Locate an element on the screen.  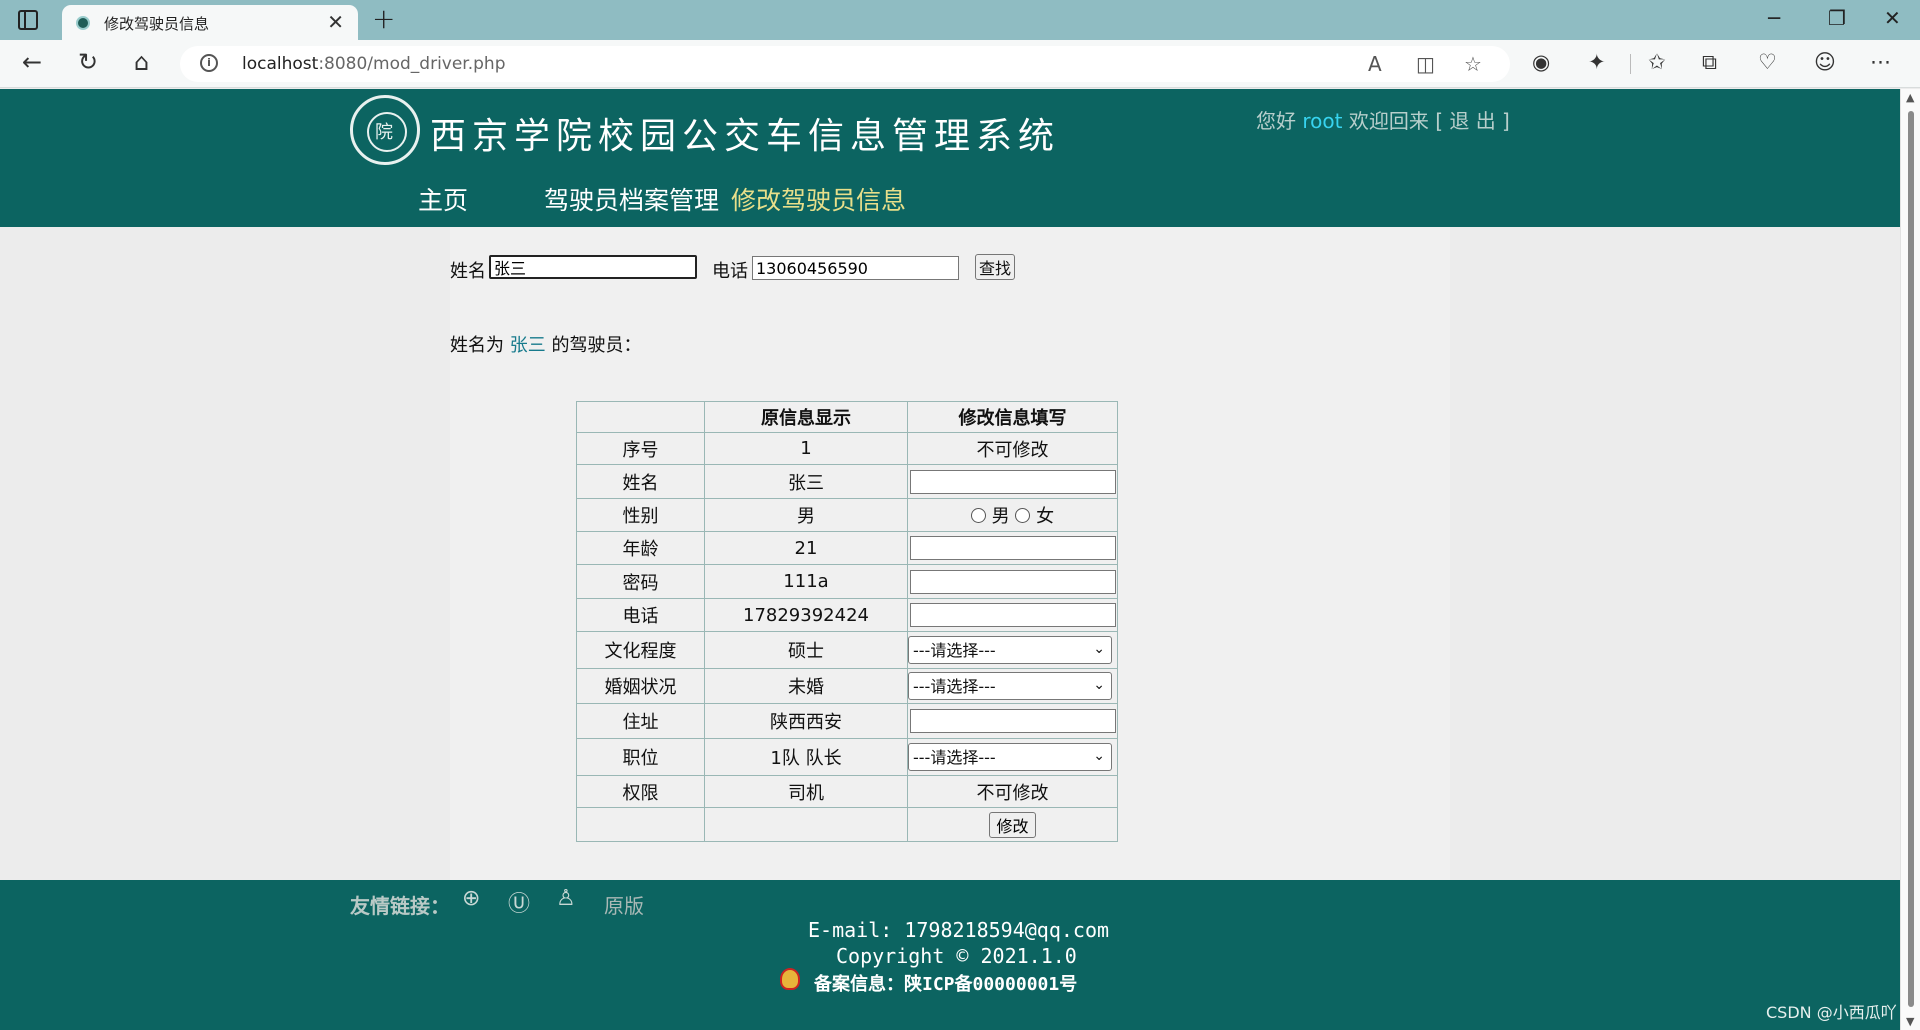
address-bar: i localhost:8080/mod_driver.php A ◫ ☆ is located at coordinates (845, 64).